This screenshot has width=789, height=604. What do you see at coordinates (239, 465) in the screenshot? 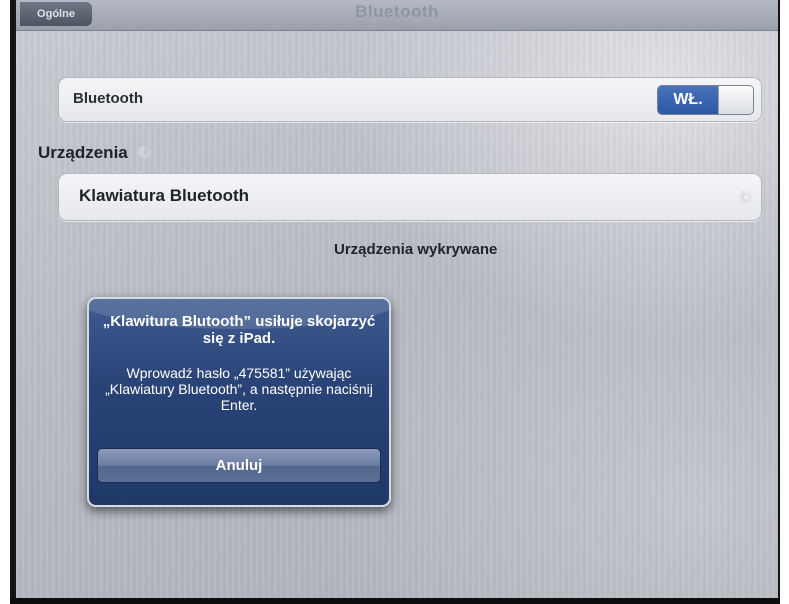
I see `cancel-button: Anuluj` at bounding box center [239, 465].